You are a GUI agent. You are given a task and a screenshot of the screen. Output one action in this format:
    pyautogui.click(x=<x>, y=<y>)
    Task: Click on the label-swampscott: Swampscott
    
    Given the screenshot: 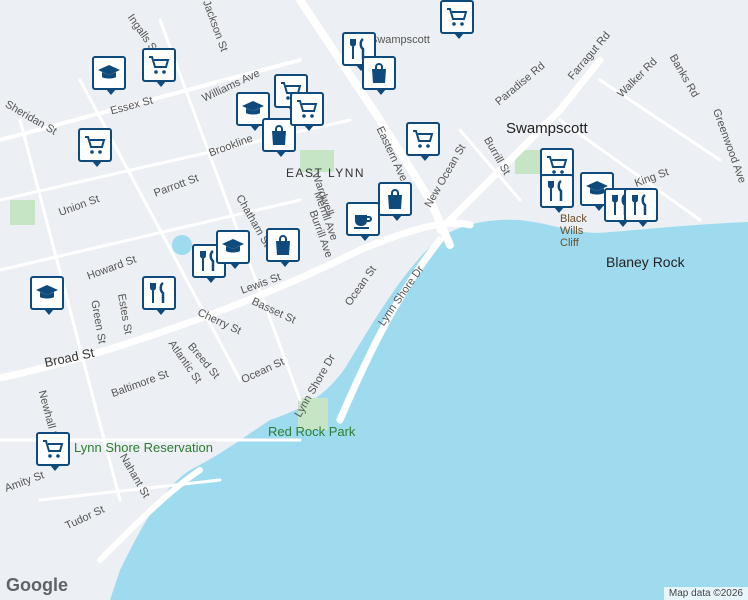 What is the action you would take?
    pyautogui.click(x=547, y=128)
    